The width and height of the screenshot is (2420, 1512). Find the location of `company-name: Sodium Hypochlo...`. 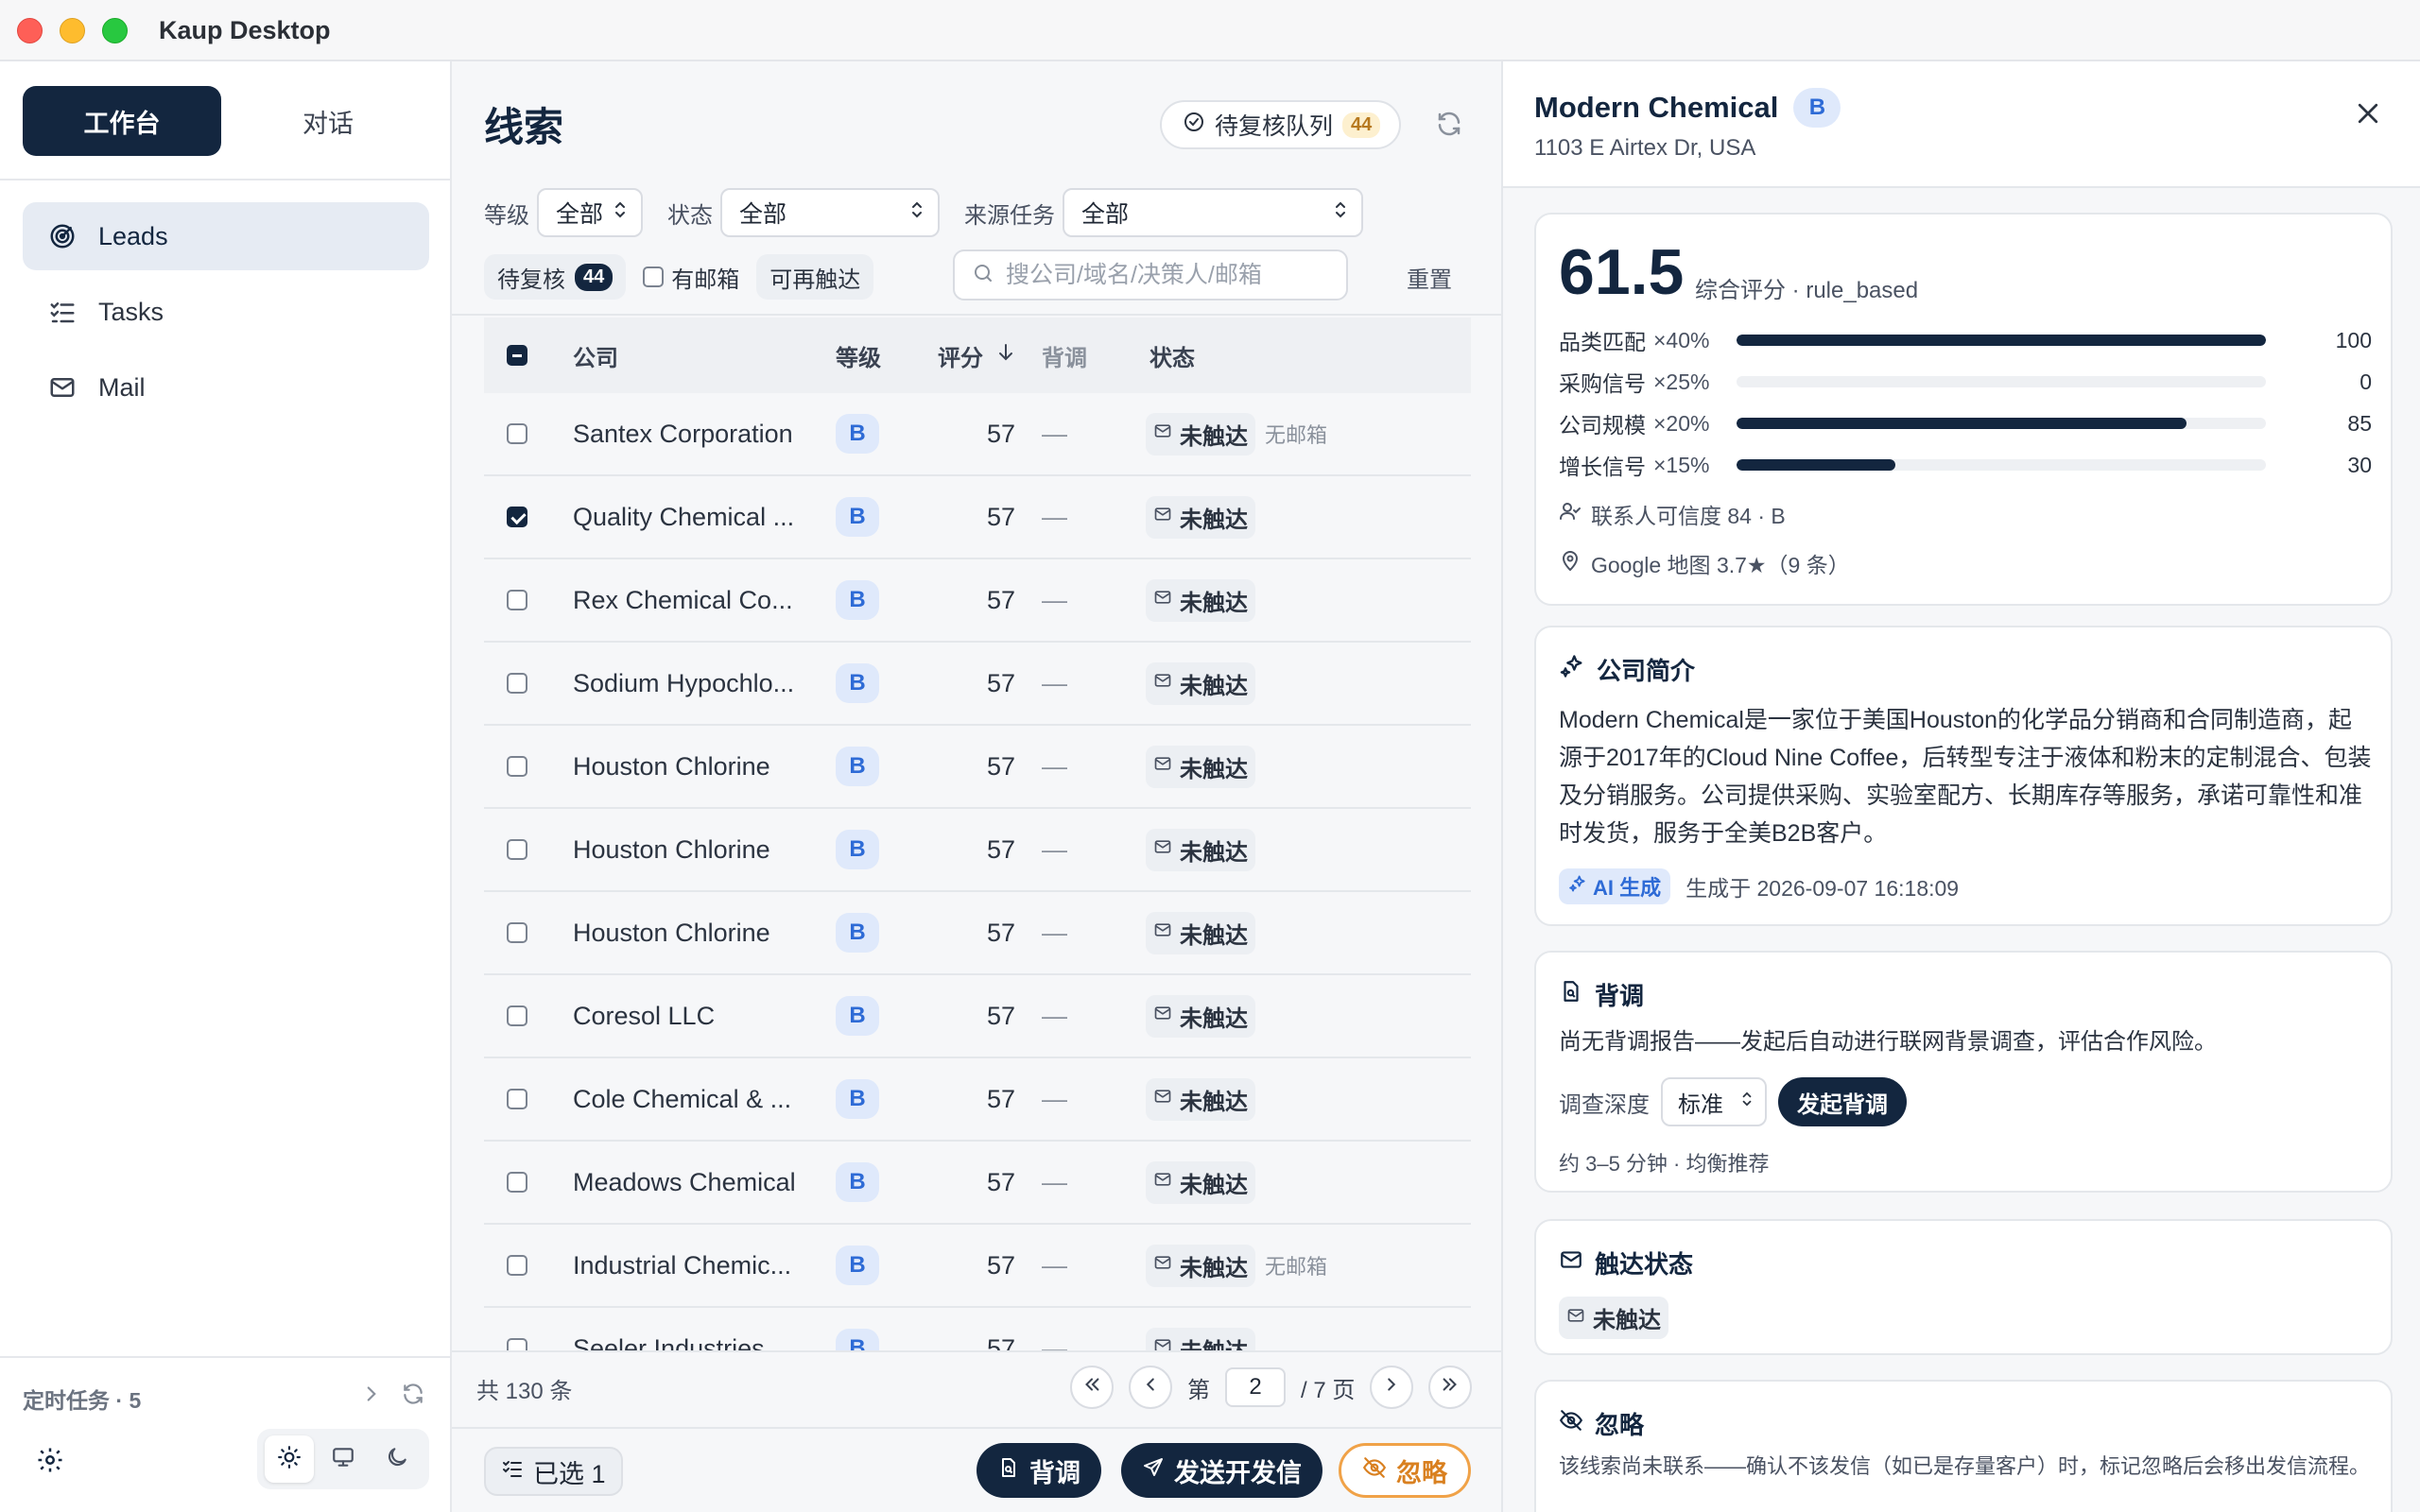

company-name: Sodium Hypochlo... is located at coordinates (687, 683).